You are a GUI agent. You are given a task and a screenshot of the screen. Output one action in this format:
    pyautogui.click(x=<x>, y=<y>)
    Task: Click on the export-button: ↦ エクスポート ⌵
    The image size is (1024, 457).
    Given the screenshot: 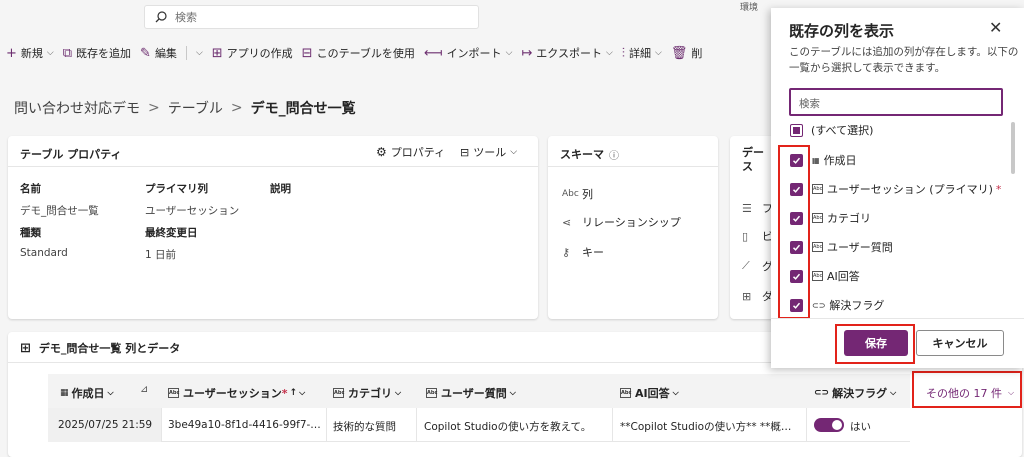 What is the action you would take?
    pyautogui.click(x=566, y=53)
    